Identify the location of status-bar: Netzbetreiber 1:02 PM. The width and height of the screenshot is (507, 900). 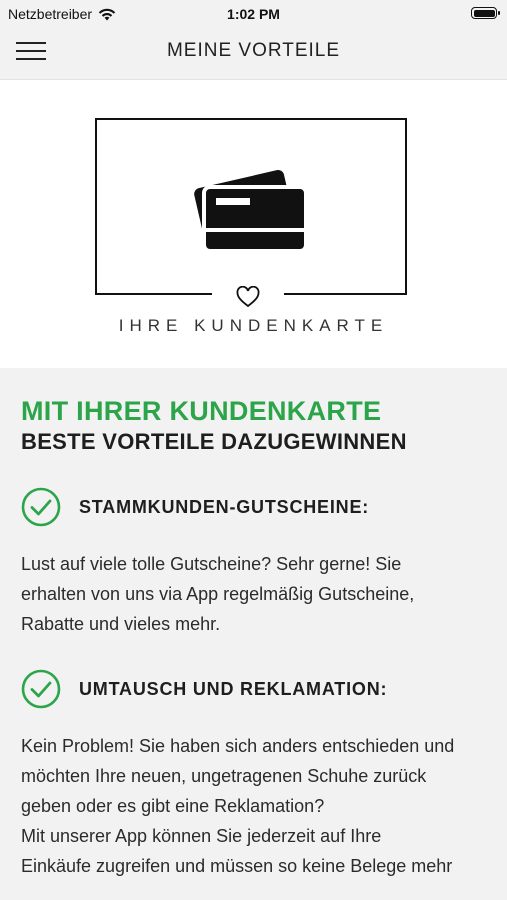
(253, 14).